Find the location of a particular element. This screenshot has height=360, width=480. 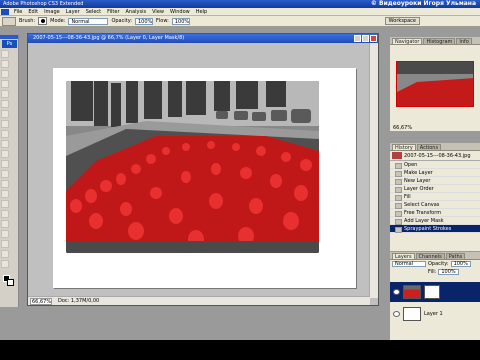

menu-file: File is located at coordinates (18, 12).